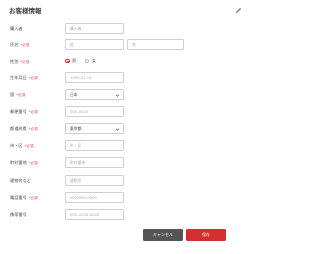 The height and width of the screenshot is (254, 320). What do you see at coordinates (163, 235) in the screenshot?
I see `cancel-button: キャンセル` at bounding box center [163, 235].